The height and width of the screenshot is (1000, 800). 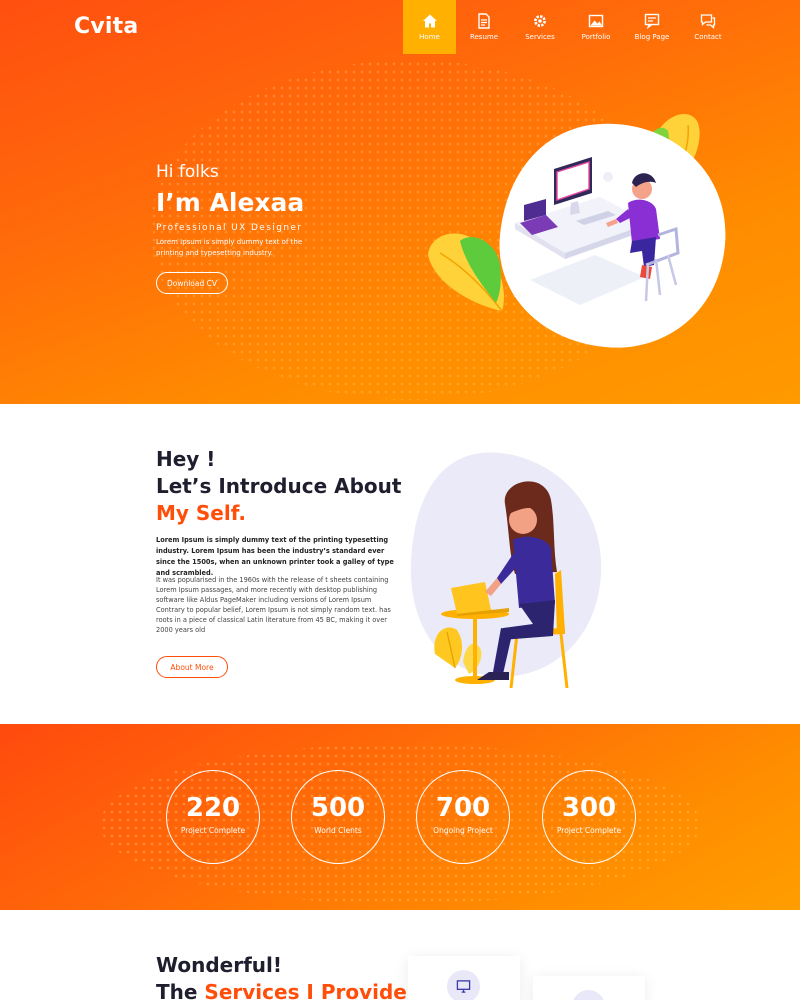 I want to click on nav-item-home: Home, so click(x=429, y=27).